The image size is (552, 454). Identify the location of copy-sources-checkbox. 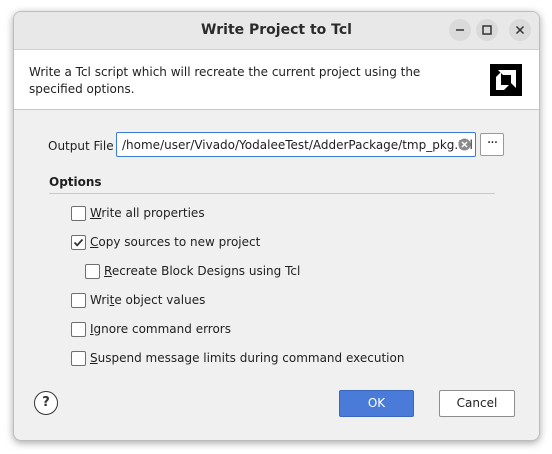
(78, 242).